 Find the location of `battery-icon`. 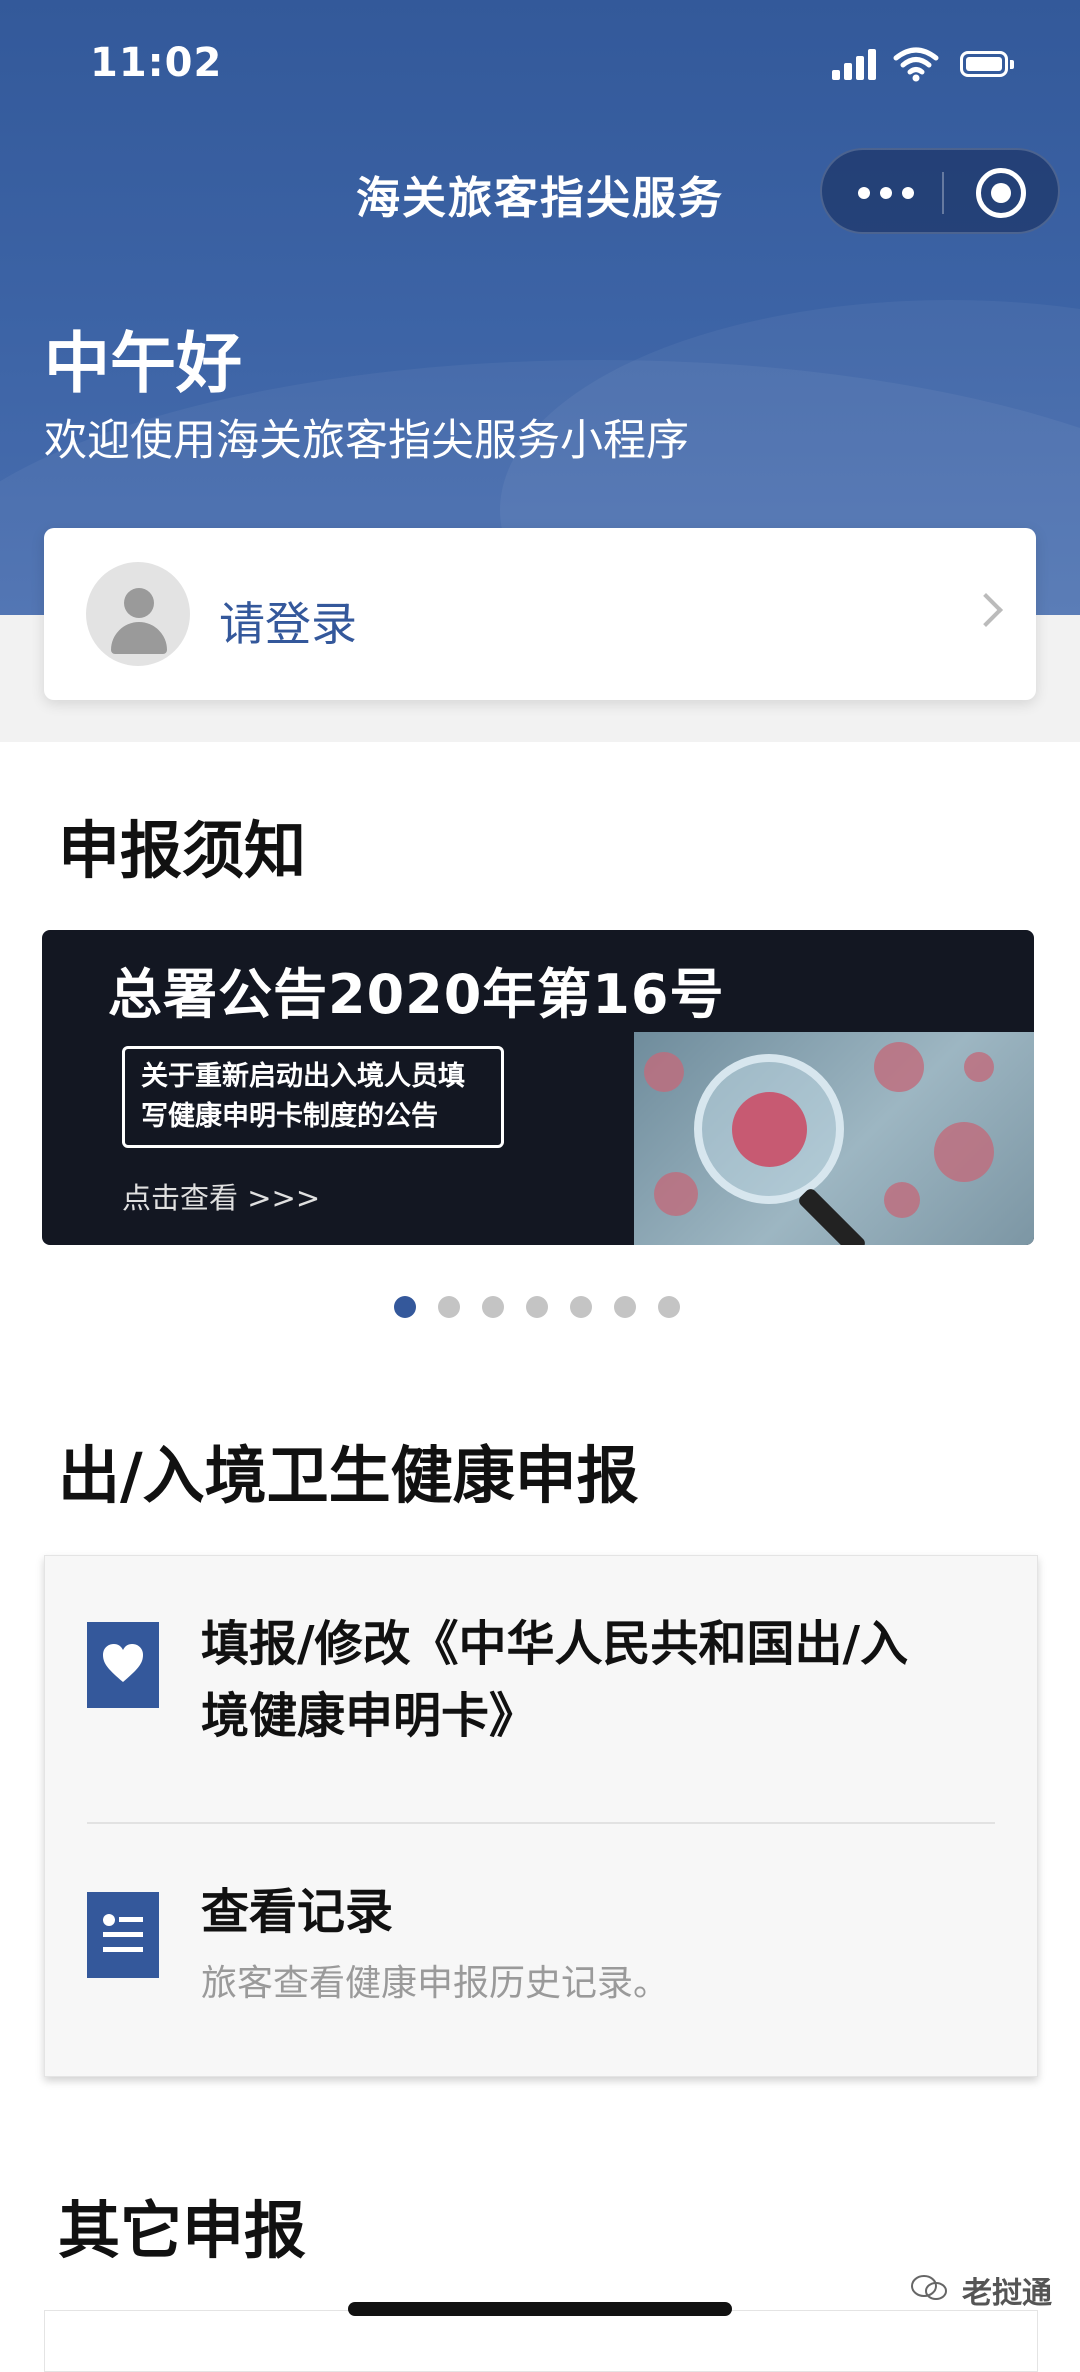

battery-icon is located at coordinates (987, 64).